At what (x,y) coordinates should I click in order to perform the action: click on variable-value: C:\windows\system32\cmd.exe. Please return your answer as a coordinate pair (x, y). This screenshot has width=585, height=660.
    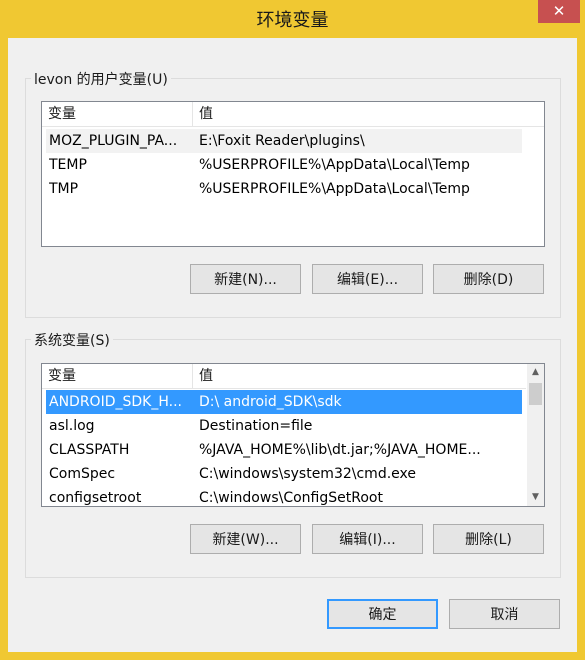
    Looking at the image, I should click on (307, 474).